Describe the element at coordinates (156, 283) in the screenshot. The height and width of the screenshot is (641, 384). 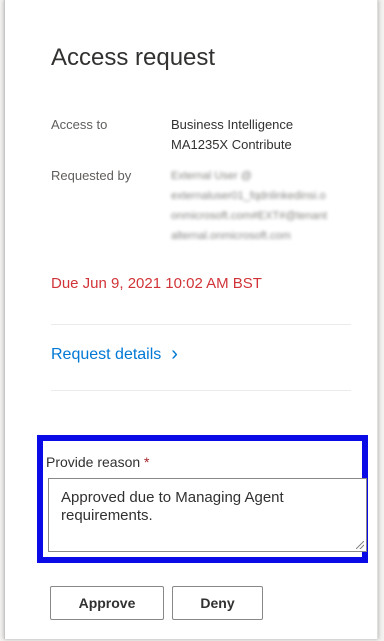
I see `due-date-text: Due Jun 9, 2021 10:02 AM BST` at that location.